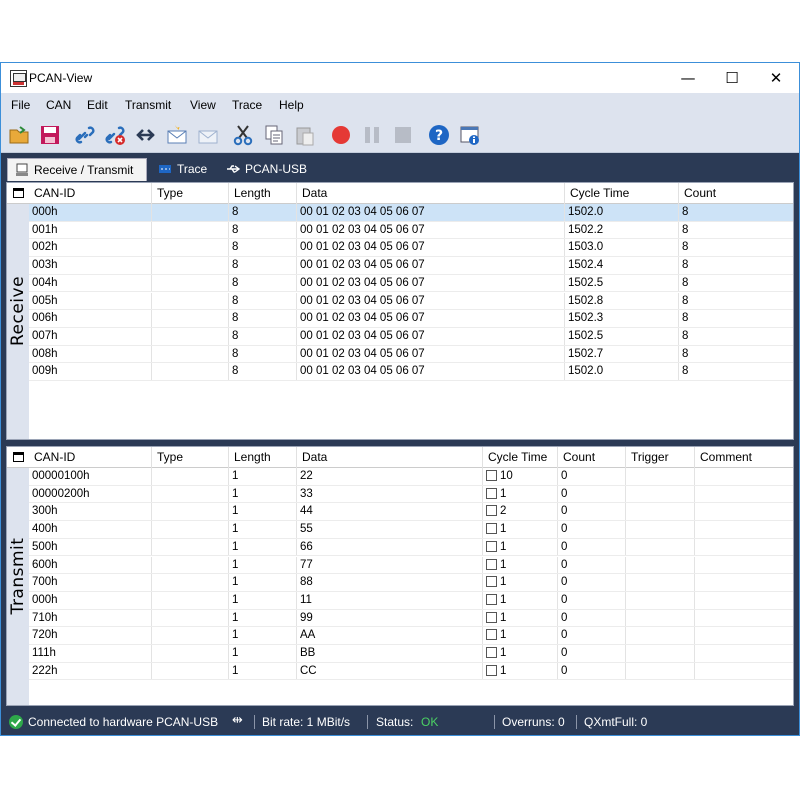 This screenshot has height=800, width=800. I want to click on cell-can-id: 400h, so click(90, 529).